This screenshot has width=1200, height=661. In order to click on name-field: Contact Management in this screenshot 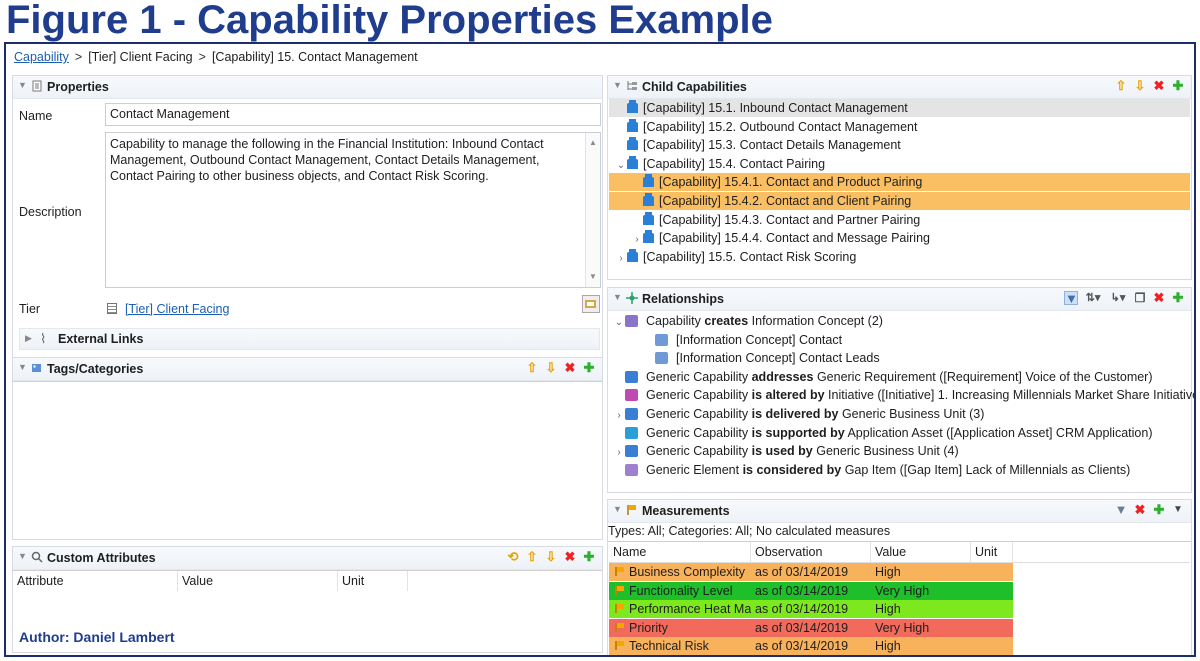, I will do `click(353, 114)`.